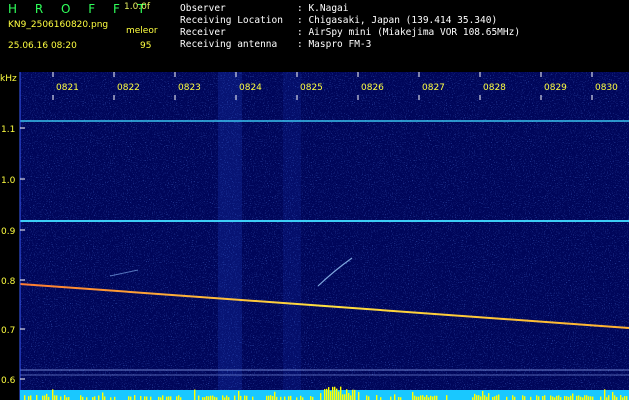 Image resolution: width=629 pixels, height=400 pixels. Describe the element at coordinates (8, 79) in the screenshot. I see `y-axis-unit: kHz` at that location.